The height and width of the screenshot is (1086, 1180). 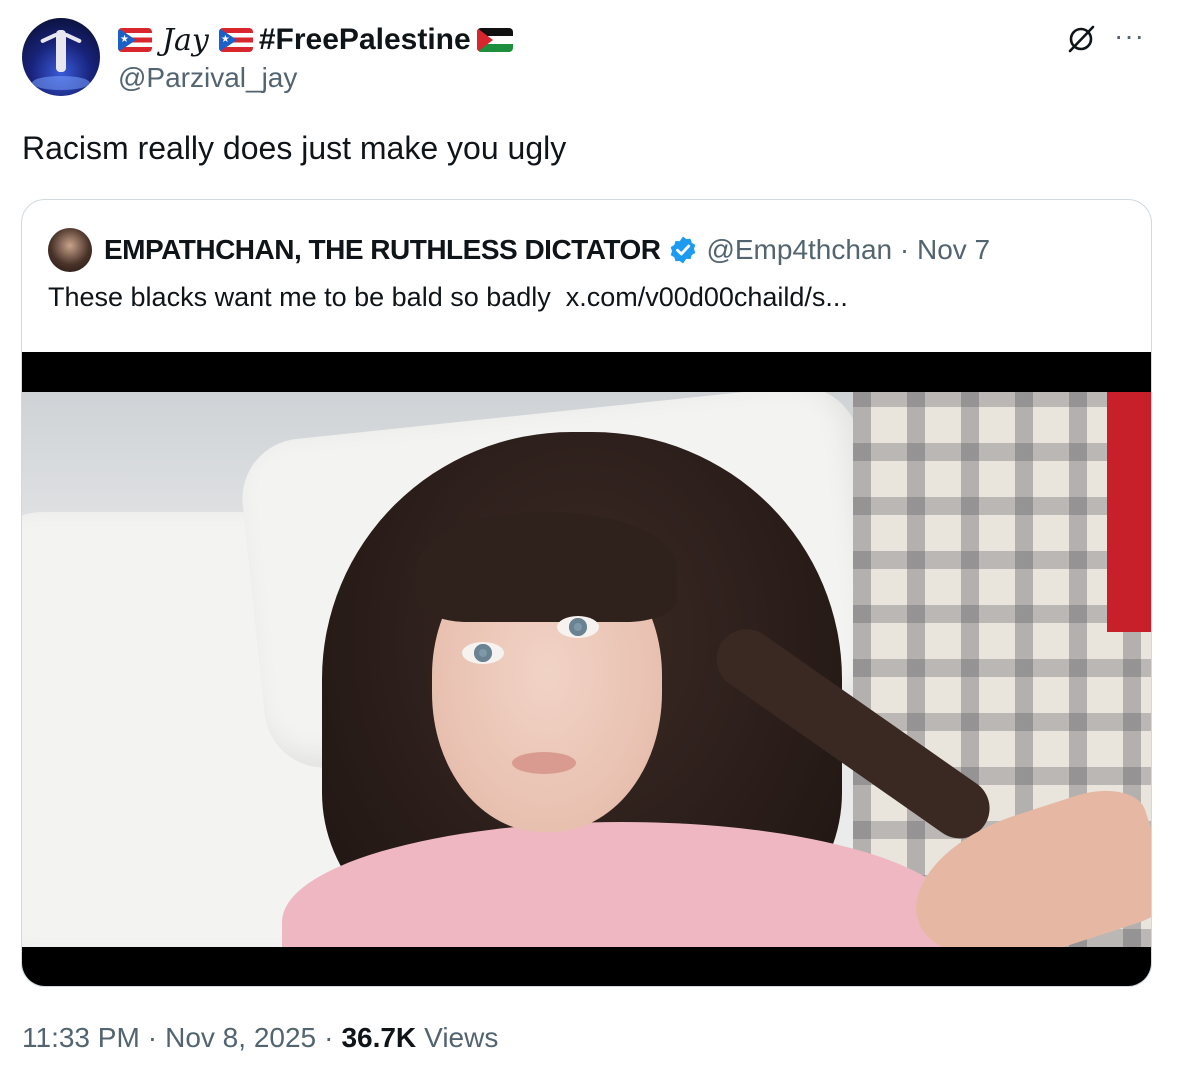 What do you see at coordinates (73, 38) in the screenshot?
I see `avatar-arm-right` at bounding box center [73, 38].